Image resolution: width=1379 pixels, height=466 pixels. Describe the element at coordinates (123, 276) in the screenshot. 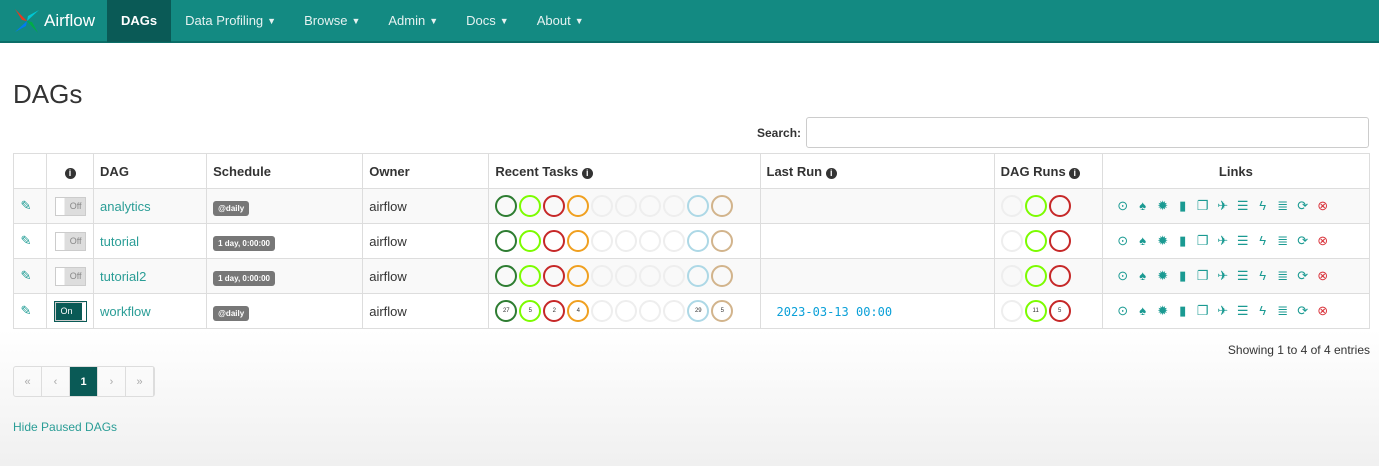

I see `dag-link: tutorial2` at that location.